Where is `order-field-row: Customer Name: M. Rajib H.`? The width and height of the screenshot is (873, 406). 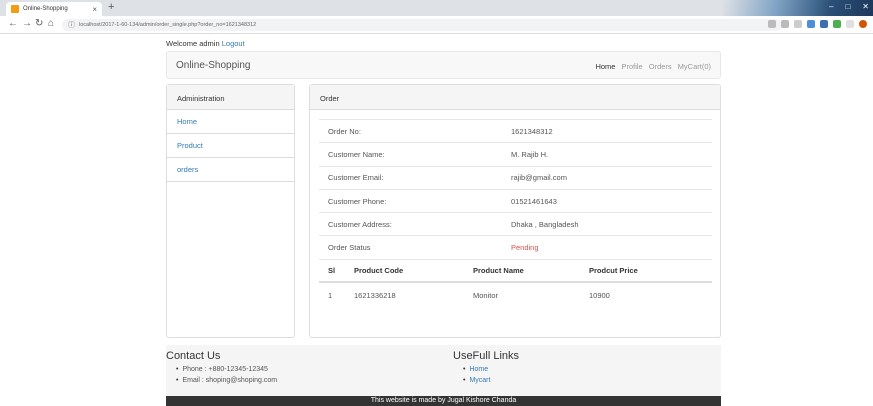 order-field-row: Customer Name: M. Rajib H. is located at coordinates (515, 153).